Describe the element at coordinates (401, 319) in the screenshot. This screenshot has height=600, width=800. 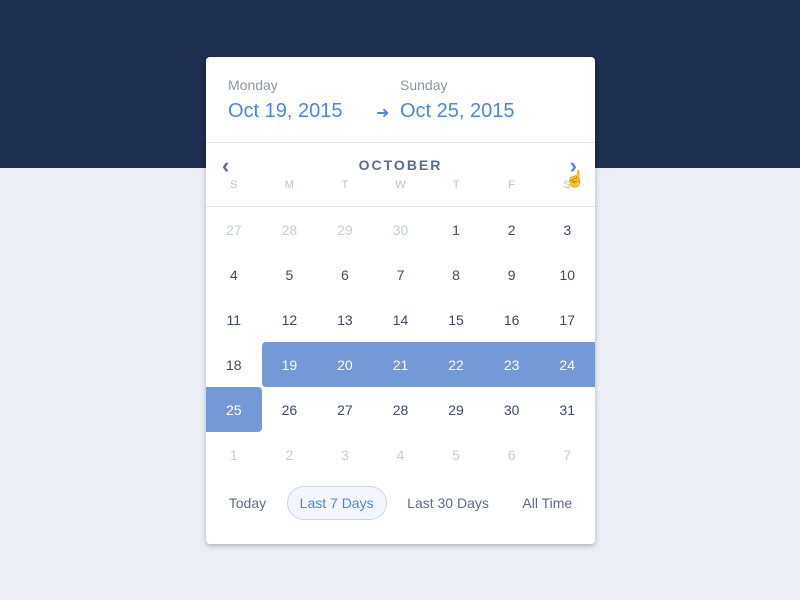
I see `calendar-day: 14` at that location.